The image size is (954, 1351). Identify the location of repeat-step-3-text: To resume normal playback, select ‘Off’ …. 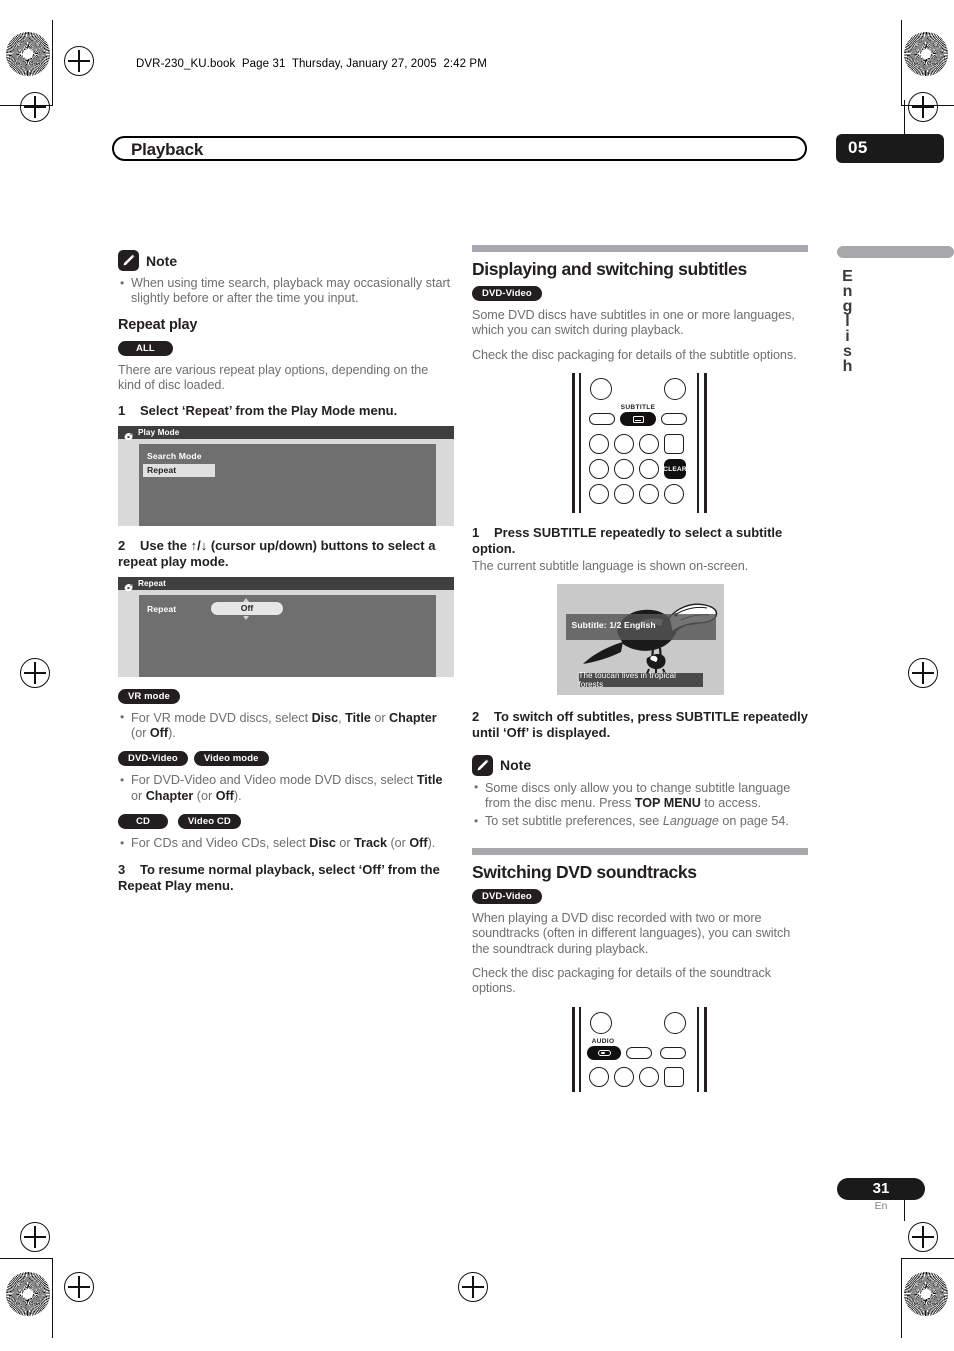
(279, 877).